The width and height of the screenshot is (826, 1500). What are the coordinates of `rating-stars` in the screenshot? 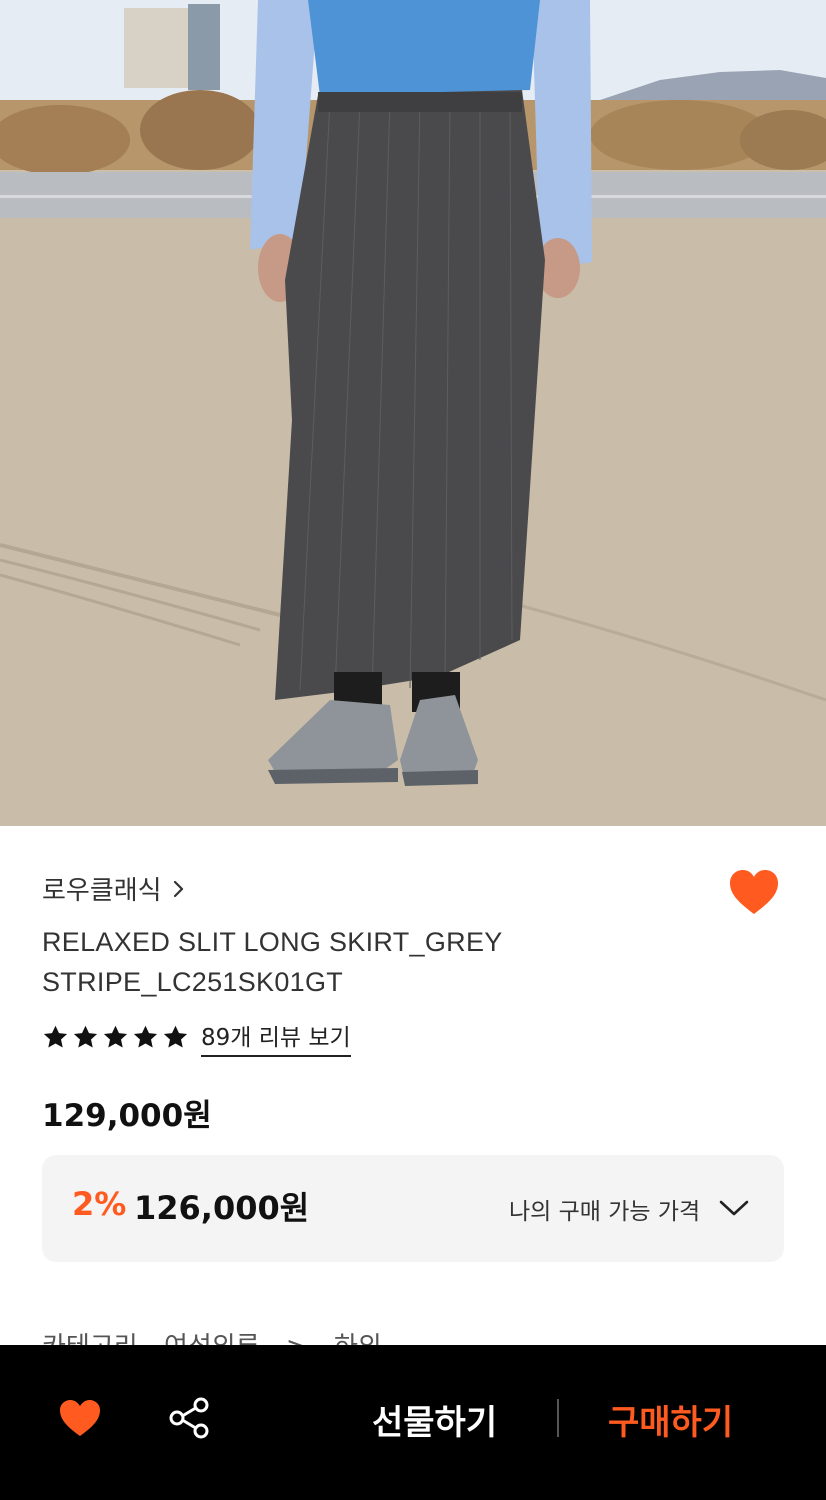 It's located at (115, 1037).